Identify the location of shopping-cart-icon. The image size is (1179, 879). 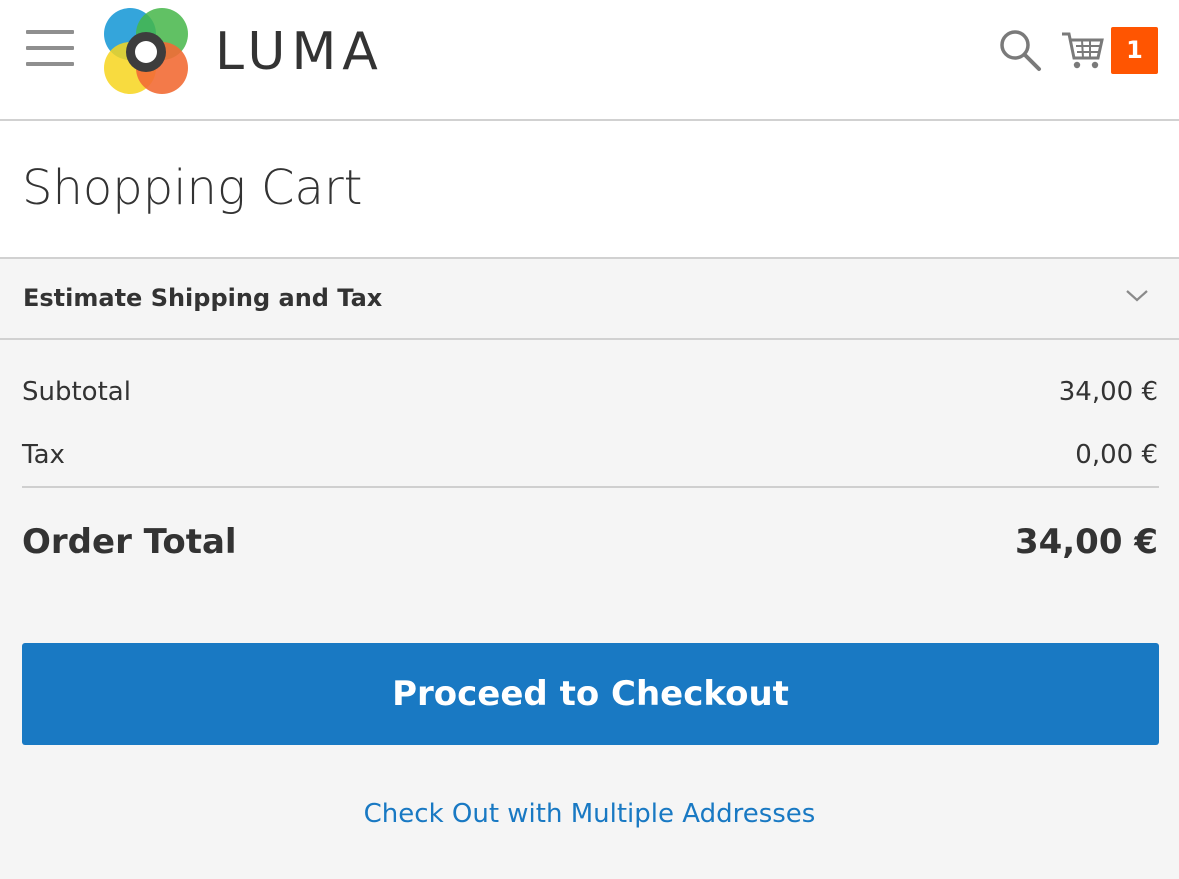
(1083, 50).